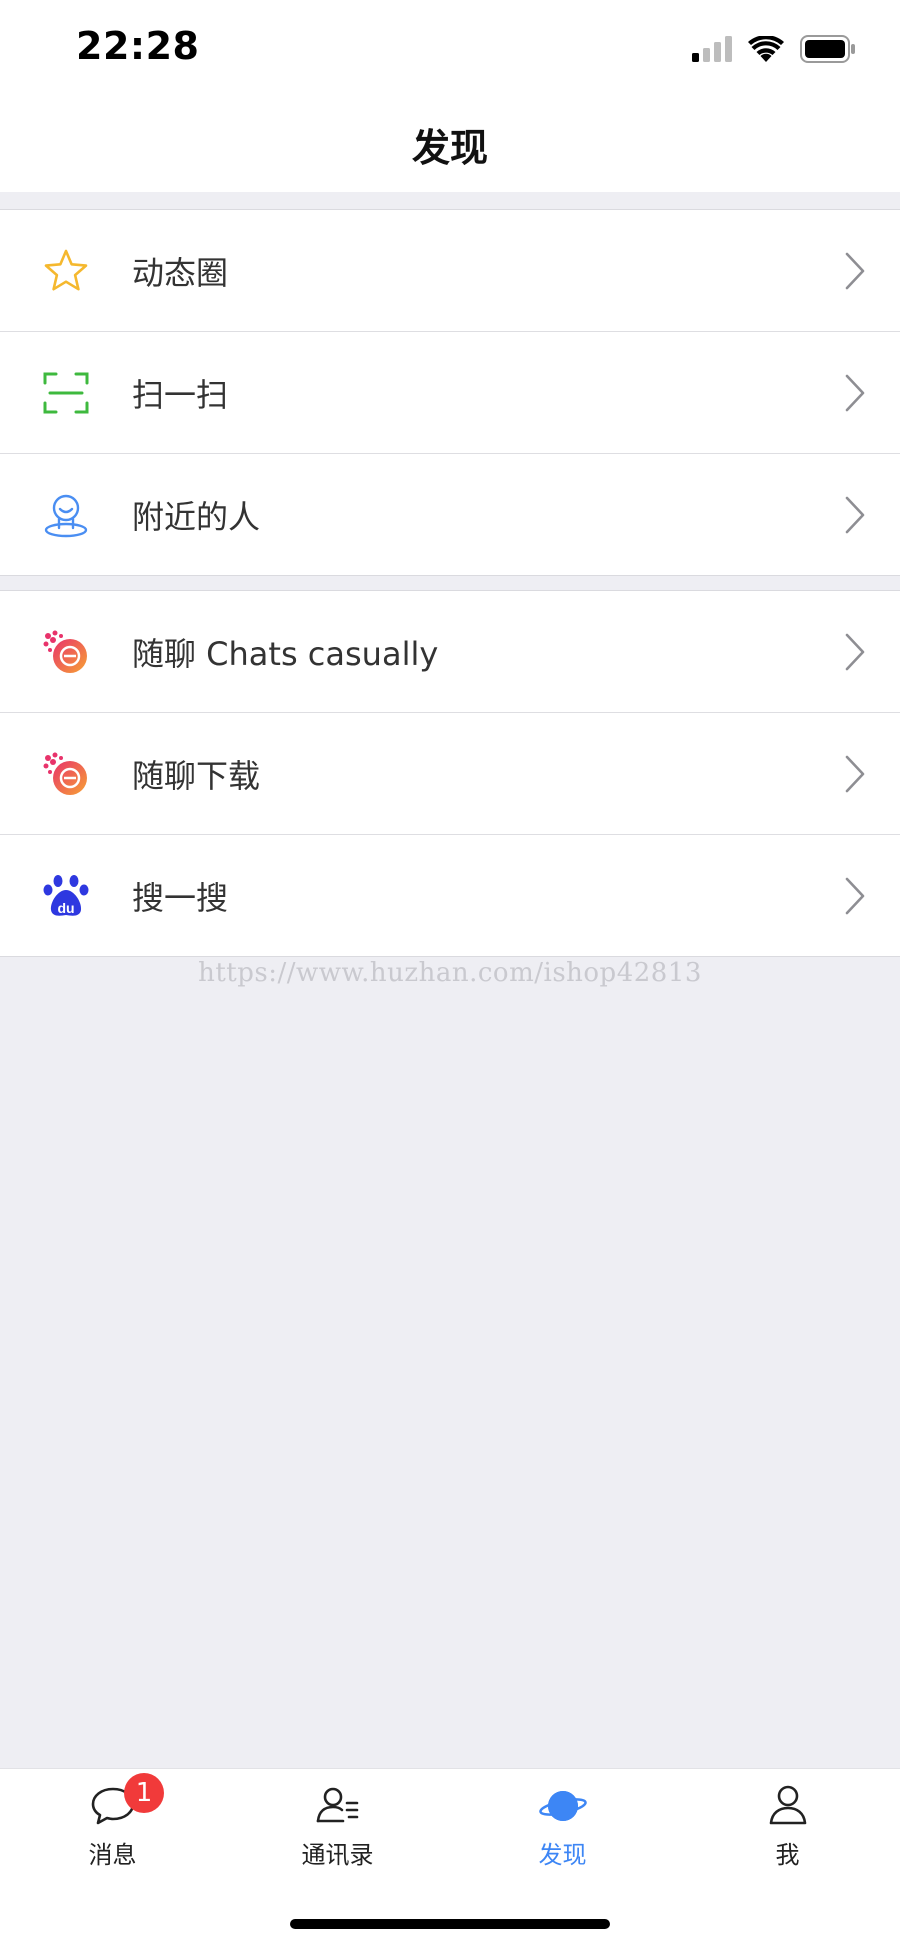 This screenshot has width=900, height=1949. What do you see at coordinates (450, 48) in the screenshot?
I see `status-bar: 22:28` at bounding box center [450, 48].